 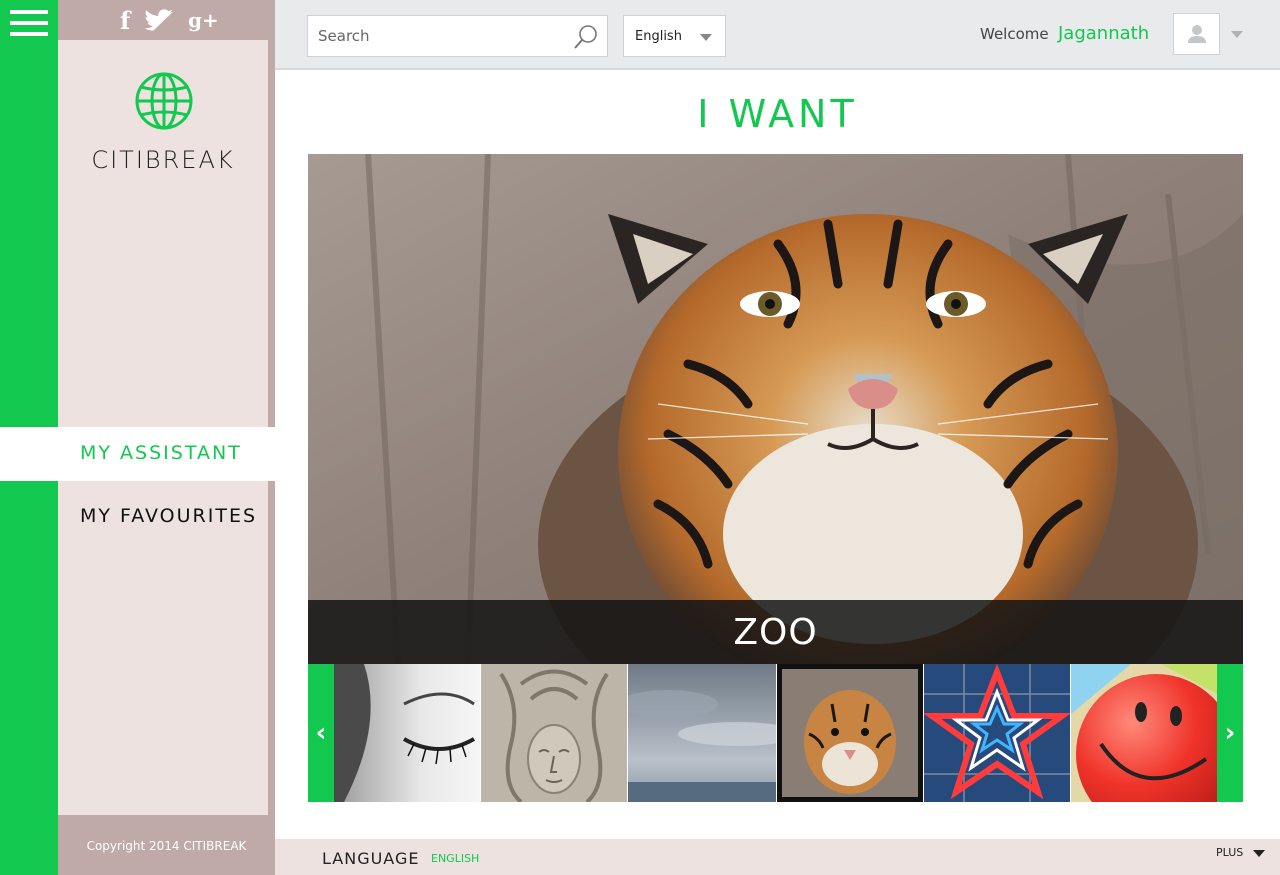 I want to click on footer-language-label: LANGUAGE, so click(x=371, y=858).